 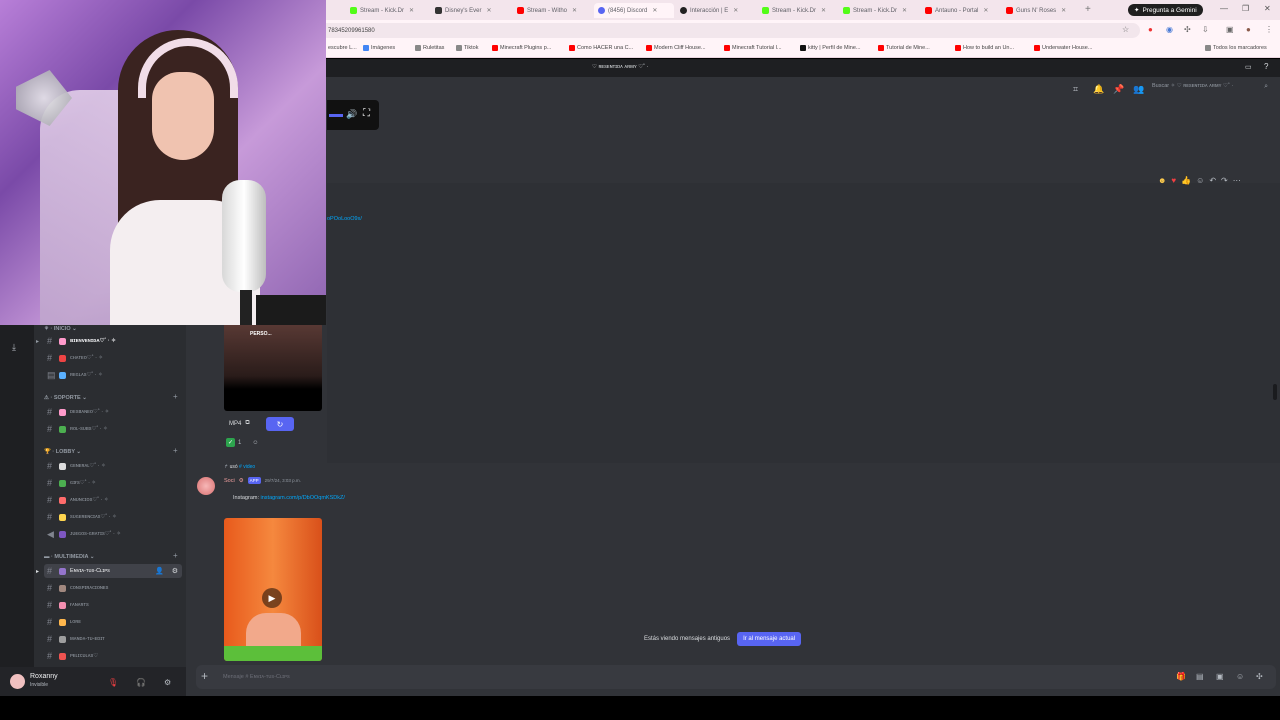 What do you see at coordinates (1042, 10) in the screenshot?
I see `browser-tab: Guns N' Roses ✕` at bounding box center [1042, 10].